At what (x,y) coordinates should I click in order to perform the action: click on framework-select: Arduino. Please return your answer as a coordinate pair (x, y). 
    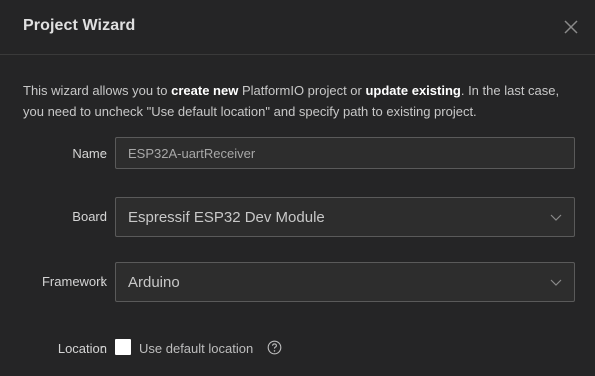
    Looking at the image, I should click on (345, 282).